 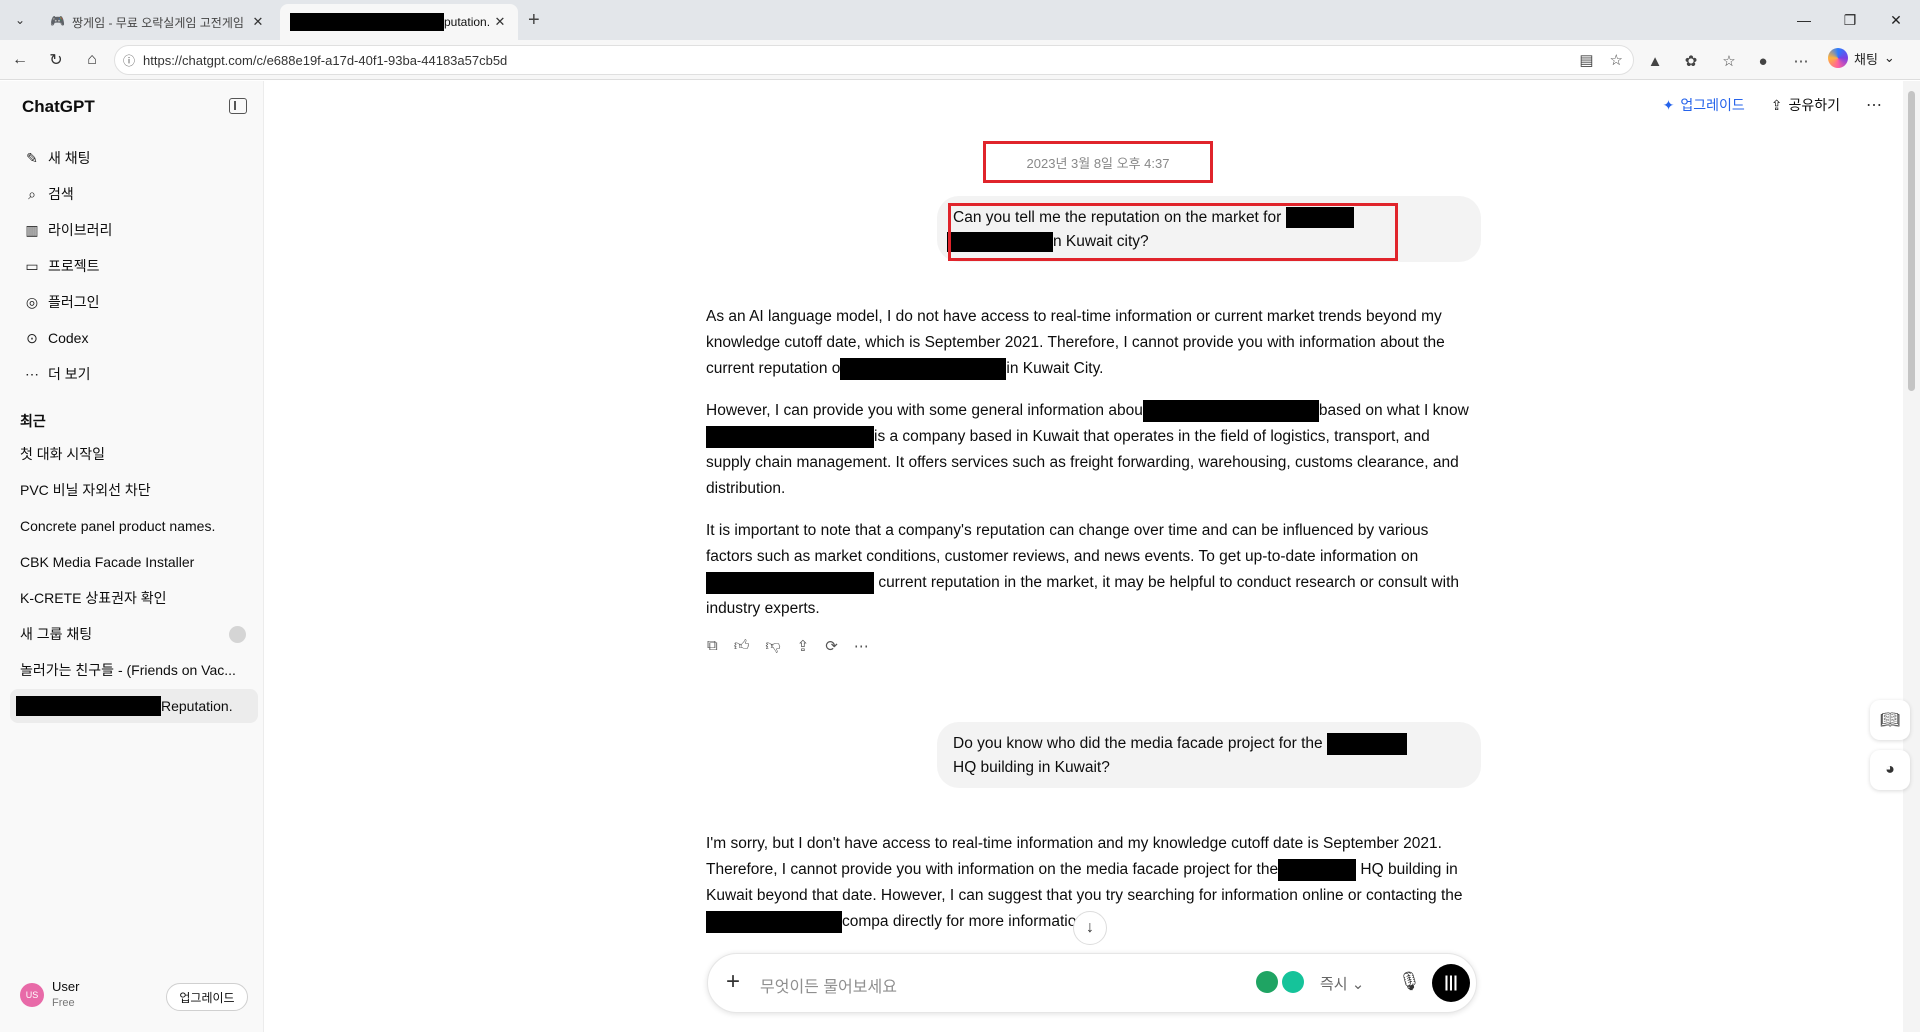 I want to click on voice-mode-button: |||, so click(x=1451, y=983).